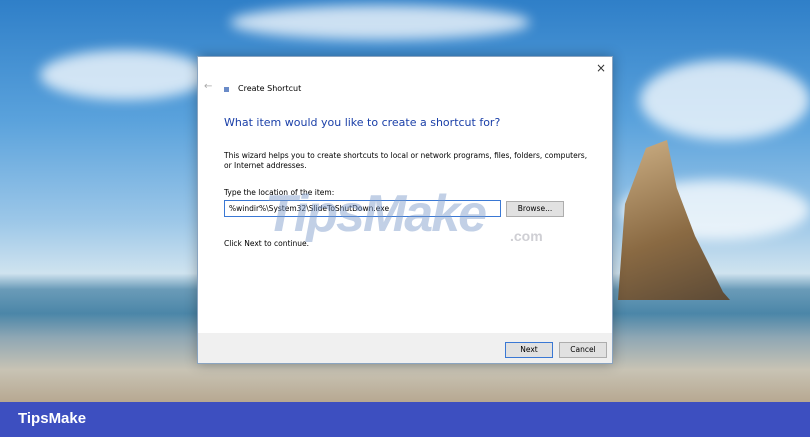 This screenshot has height=437, width=810. Describe the element at coordinates (529, 350) in the screenshot. I see `next-button: Next` at that location.